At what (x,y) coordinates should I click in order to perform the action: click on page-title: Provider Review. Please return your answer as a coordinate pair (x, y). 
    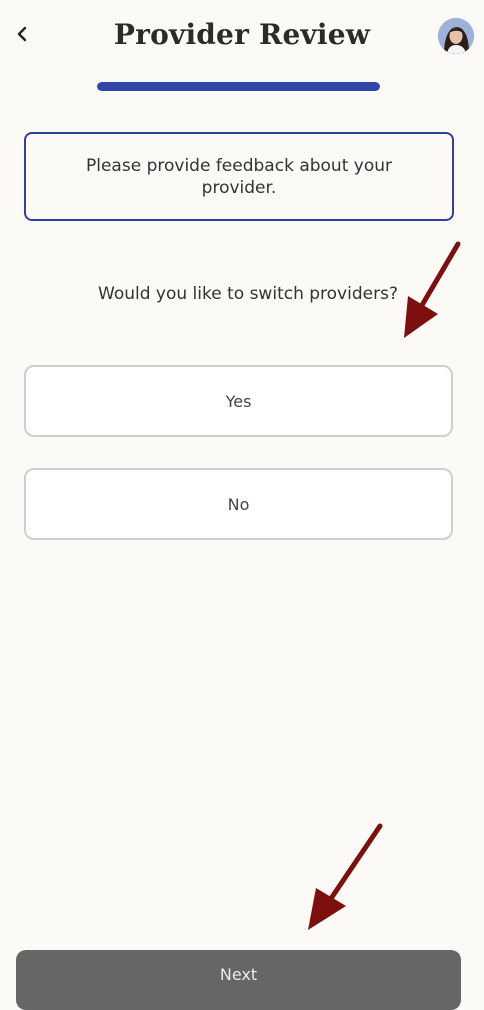
    Looking at the image, I should click on (242, 34).